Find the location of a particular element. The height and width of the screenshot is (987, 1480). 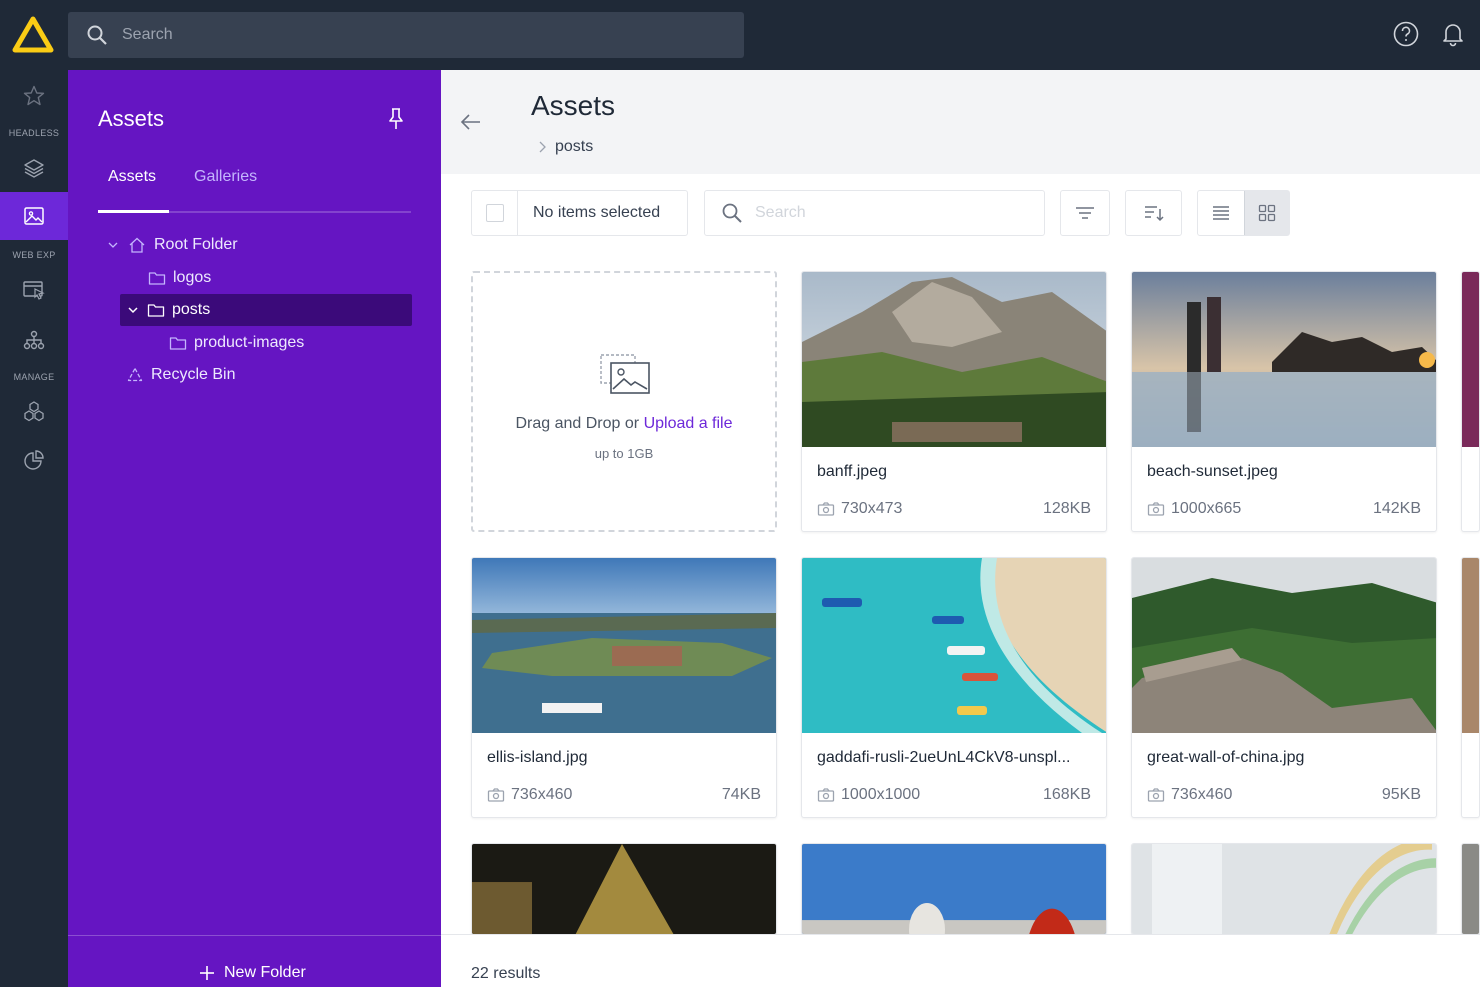

asset-card: great-wall-of-china.jpg 736x460 95KB is located at coordinates (1284, 687).